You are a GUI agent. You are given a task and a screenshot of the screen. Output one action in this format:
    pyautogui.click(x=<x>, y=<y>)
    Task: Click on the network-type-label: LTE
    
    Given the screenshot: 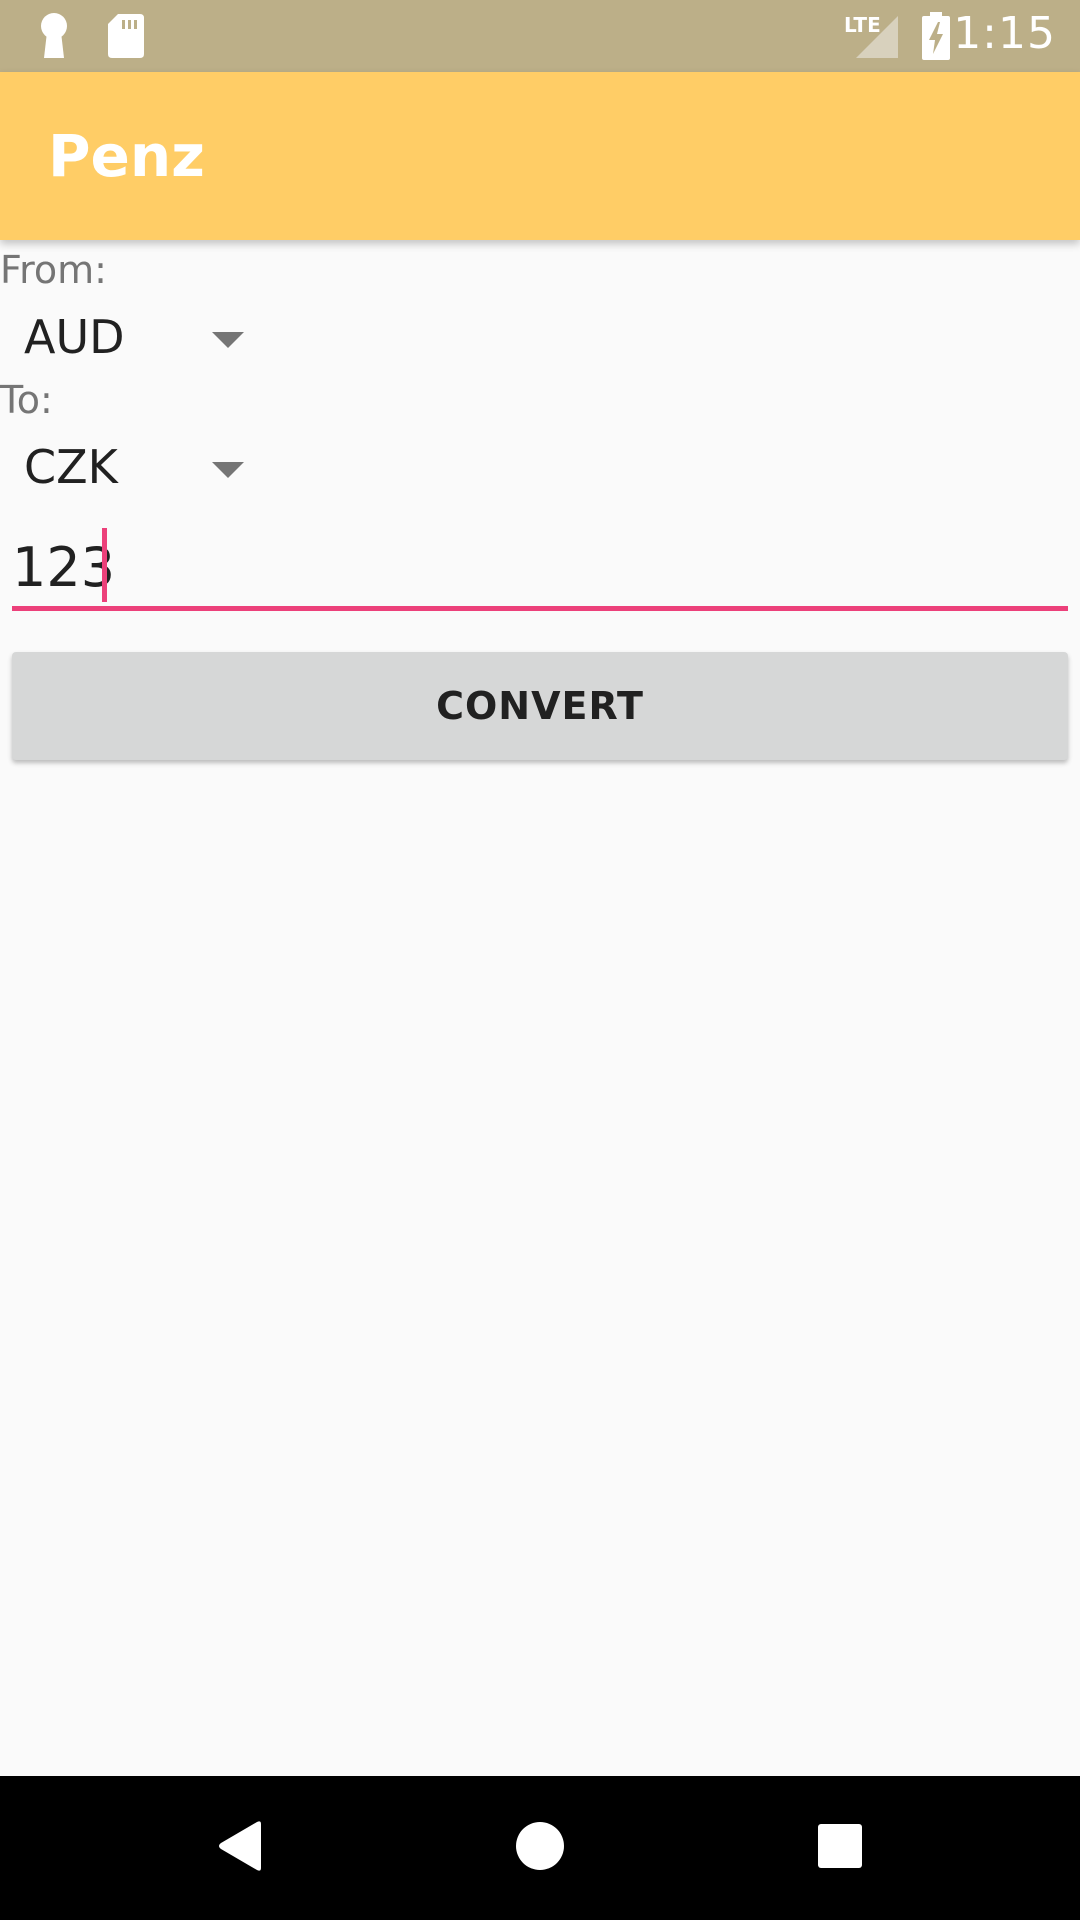 What is the action you would take?
    pyautogui.click(x=862, y=25)
    